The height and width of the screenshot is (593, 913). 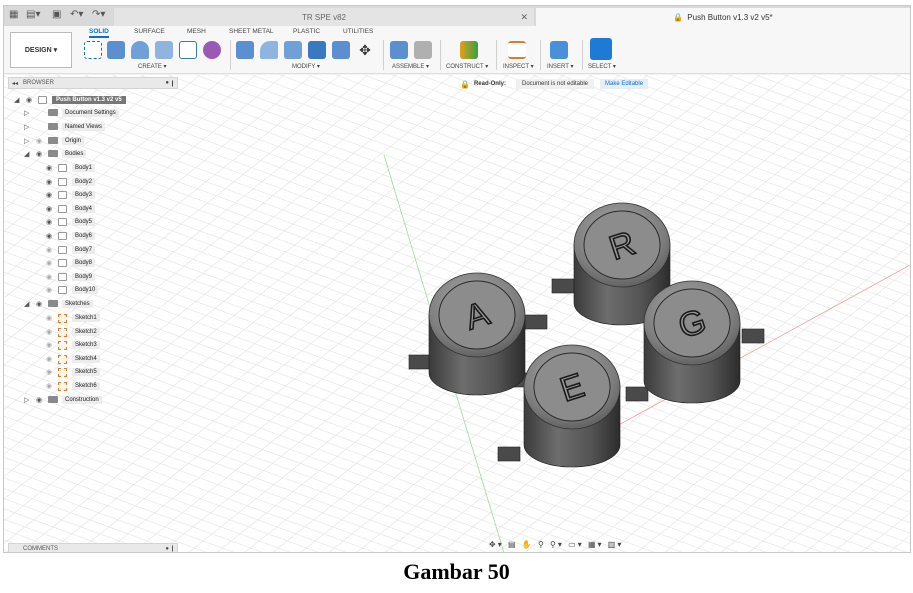 What do you see at coordinates (467, 66) in the screenshot?
I see `group-construct: CONSTRUCT ▾` at bounding box center [467, 66].